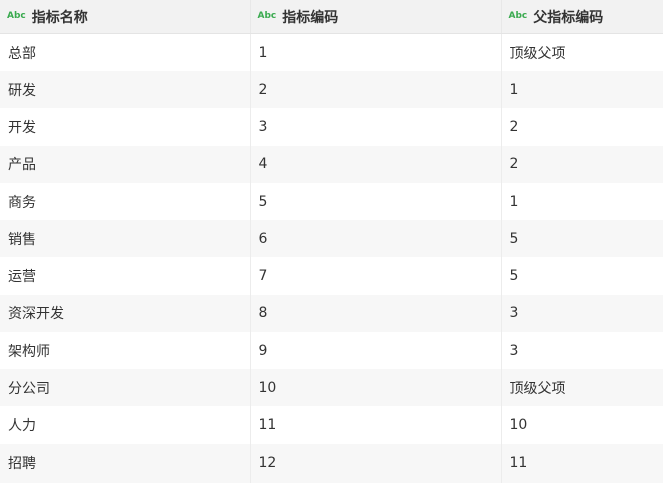 The height and width of the screenshot is (483, 663). What do you see at coordinates (376, 164) in the screenshot?
I see `cell-indicator-code: 4` at bounding box center [376, 164].